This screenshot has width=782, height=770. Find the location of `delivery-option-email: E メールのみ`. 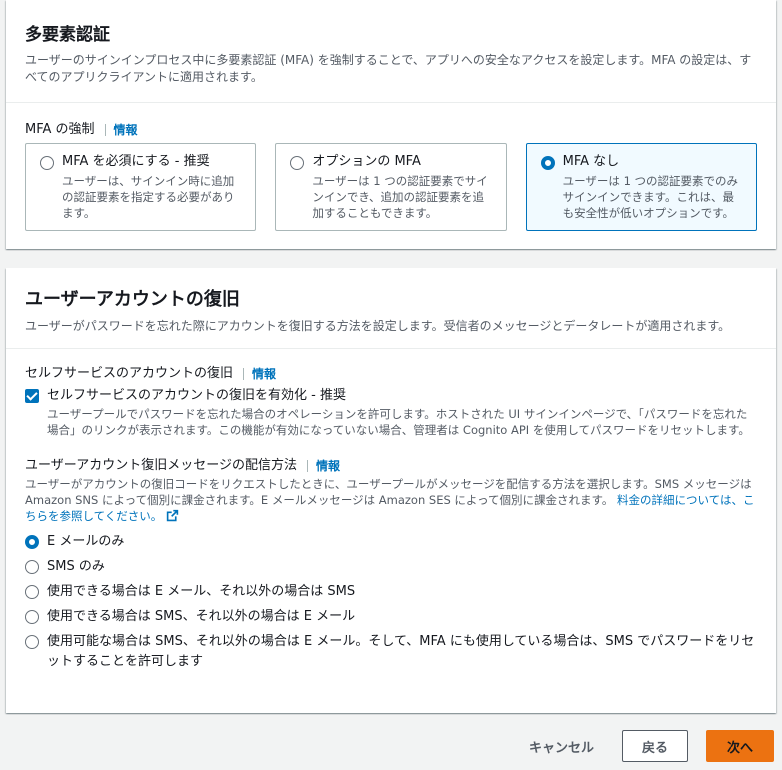

delivery-option-email: E メールのみ is located at coordinates (391, 544).